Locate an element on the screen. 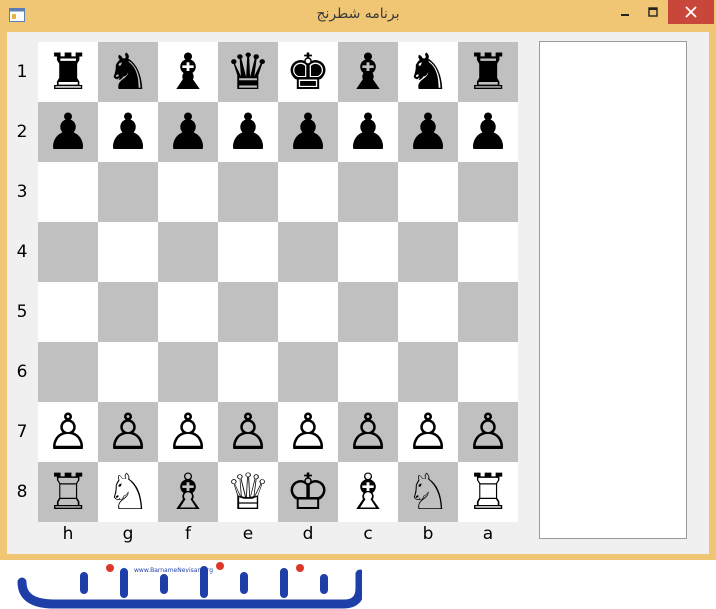  chess-piece-icon: ♛ is located at coordinates (248, 72).